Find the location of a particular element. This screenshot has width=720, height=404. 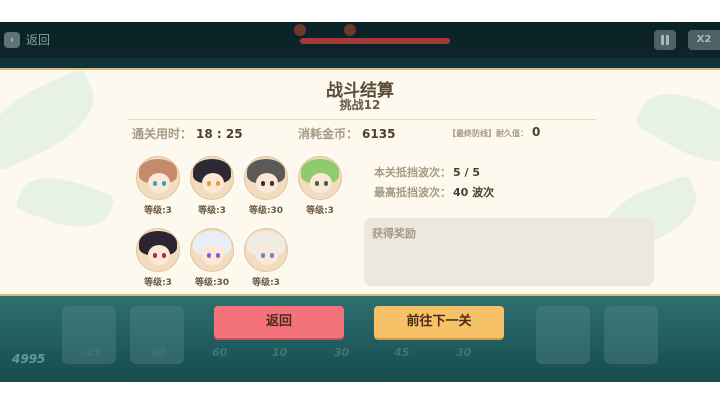

divider is located at coordinates (362, 119).